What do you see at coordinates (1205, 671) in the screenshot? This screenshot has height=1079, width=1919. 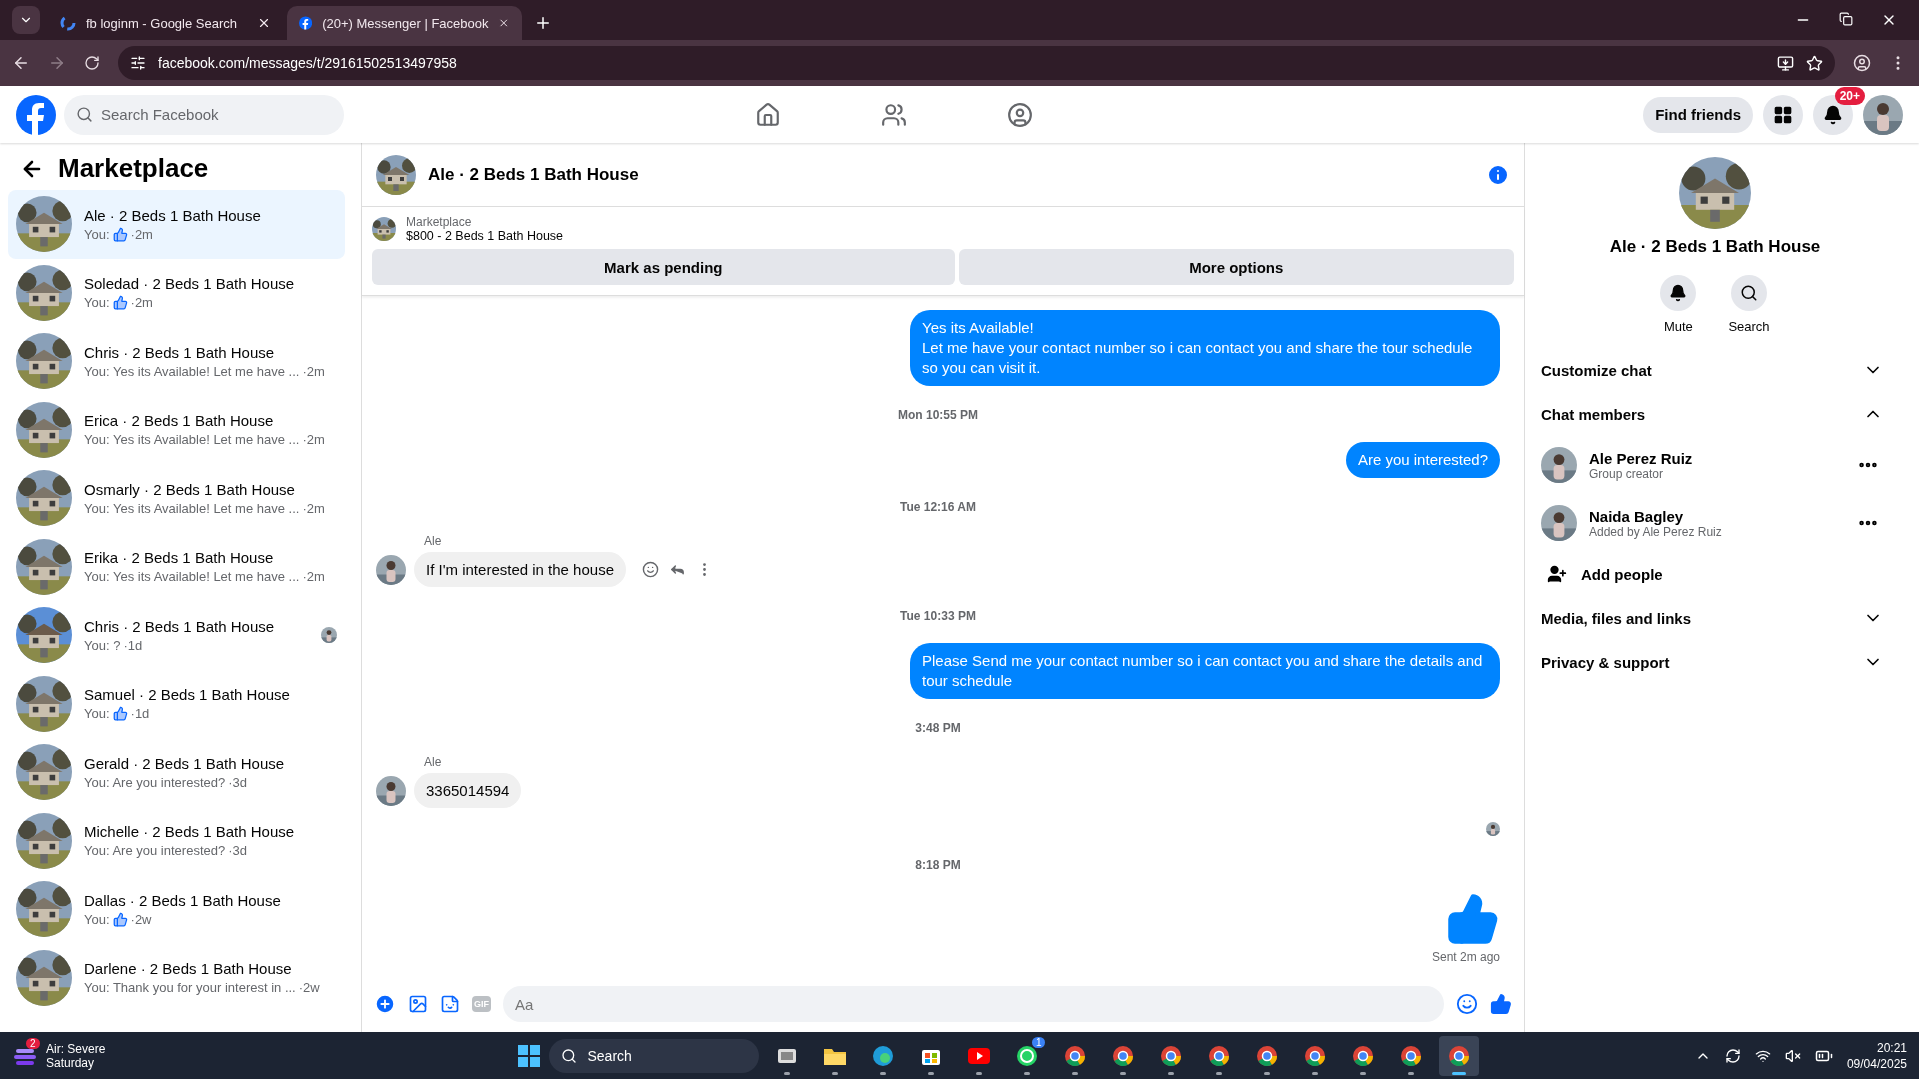 I see `message-bubble: Please Send me your contact number so i can contact you and share the details and tour schedule` at bounding box center [1205, 671].